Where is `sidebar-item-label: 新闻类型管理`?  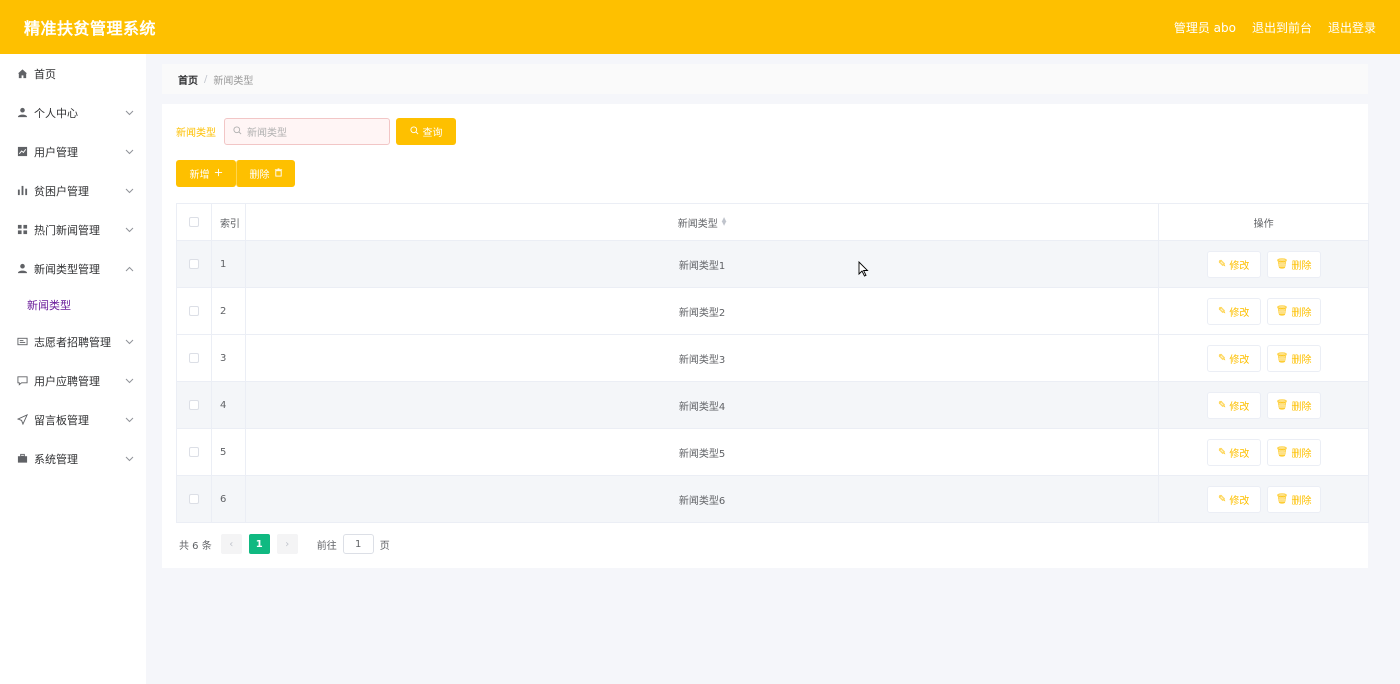
sidebar-item-label: 新闻类型管理 is located at coordinates (67, 269).